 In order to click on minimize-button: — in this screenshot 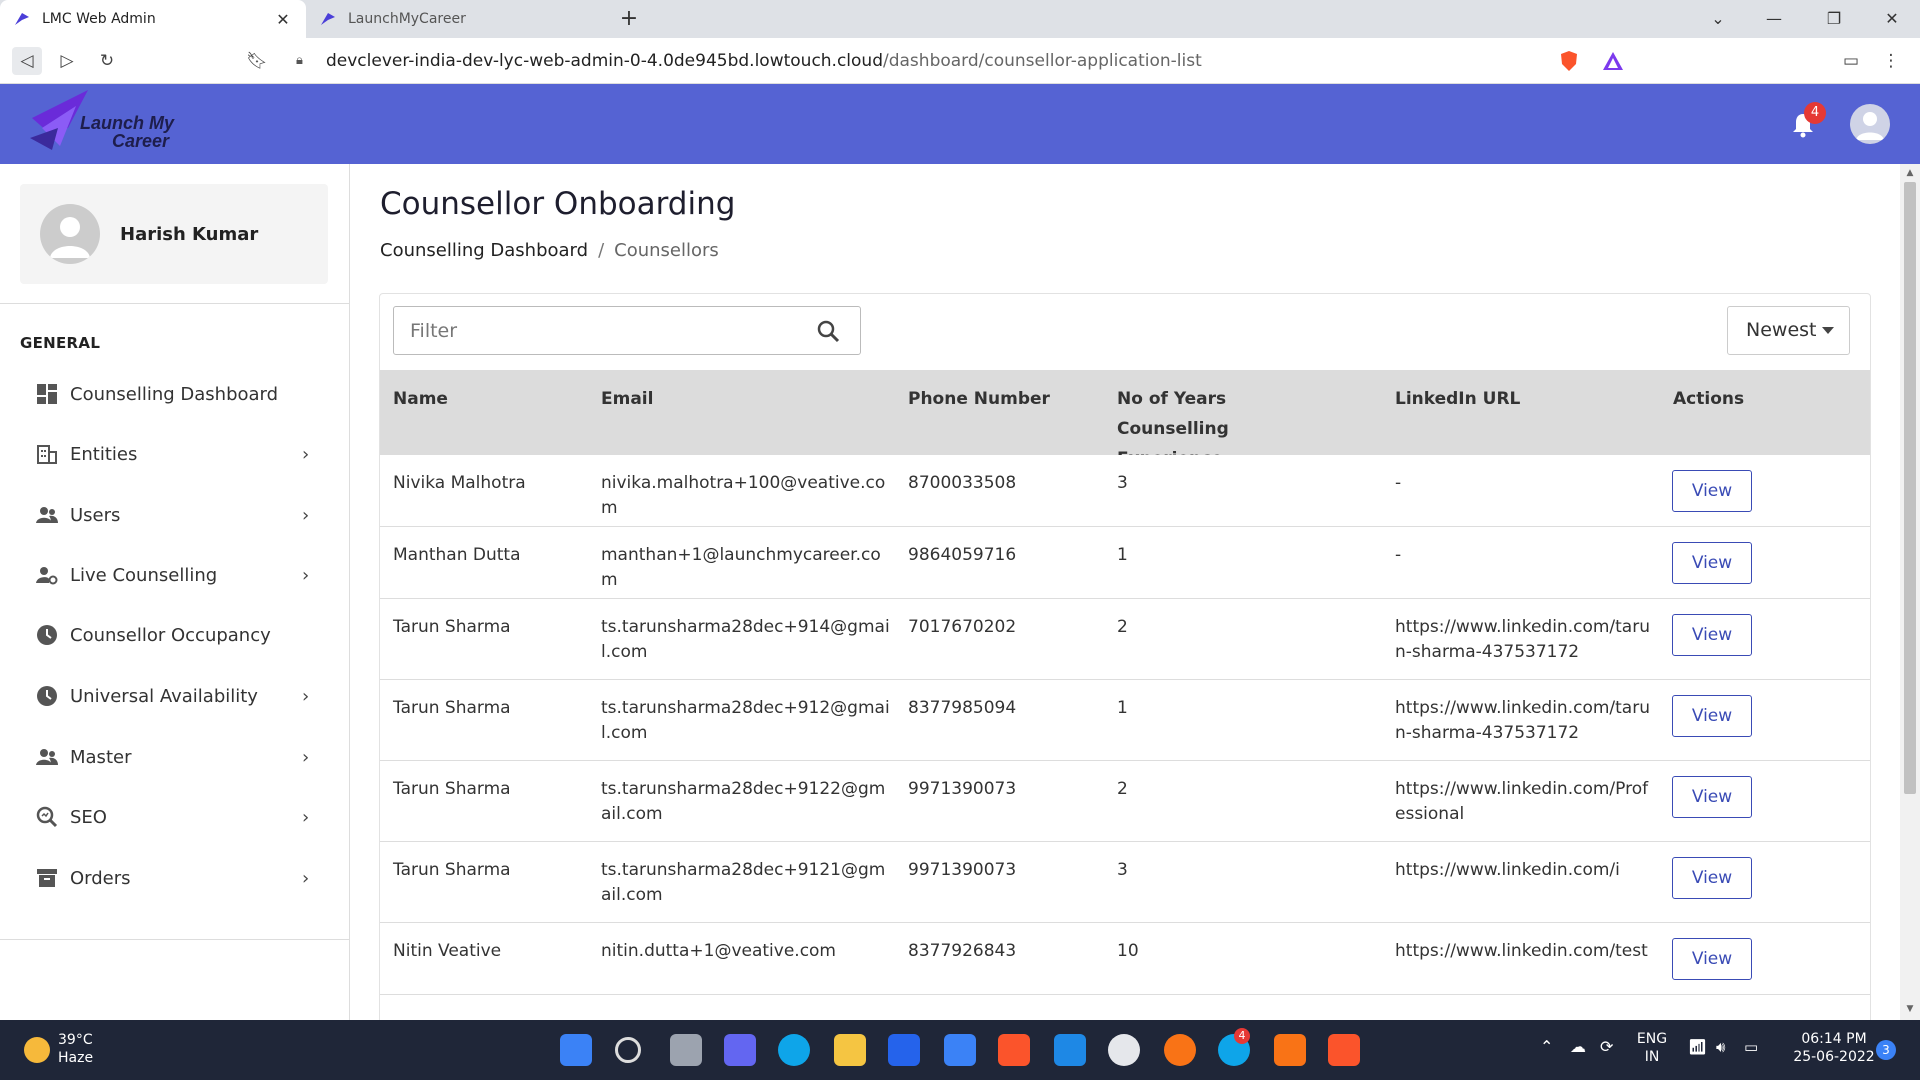, I will do `click(1774, 19)`.